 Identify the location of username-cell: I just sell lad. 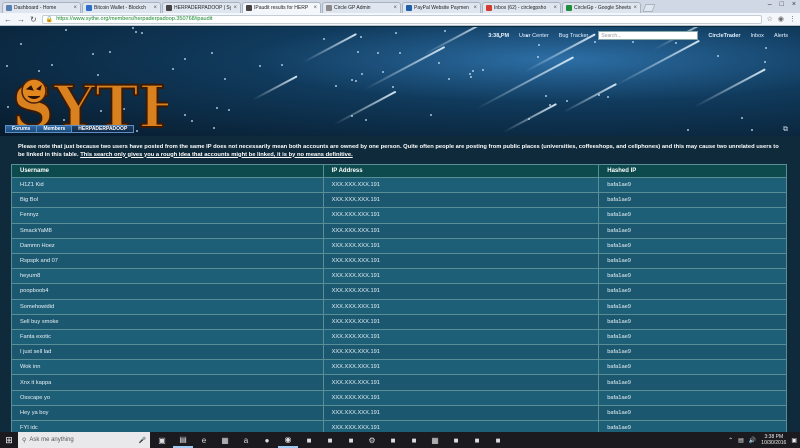
(167, 352).